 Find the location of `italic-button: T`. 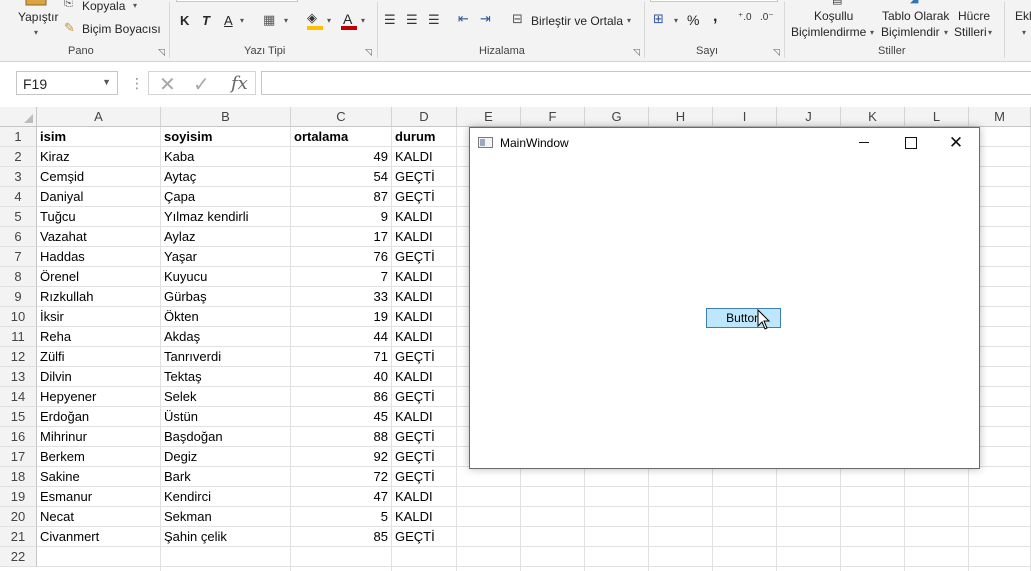

italic-button: T is located at coordinates (206, 20).